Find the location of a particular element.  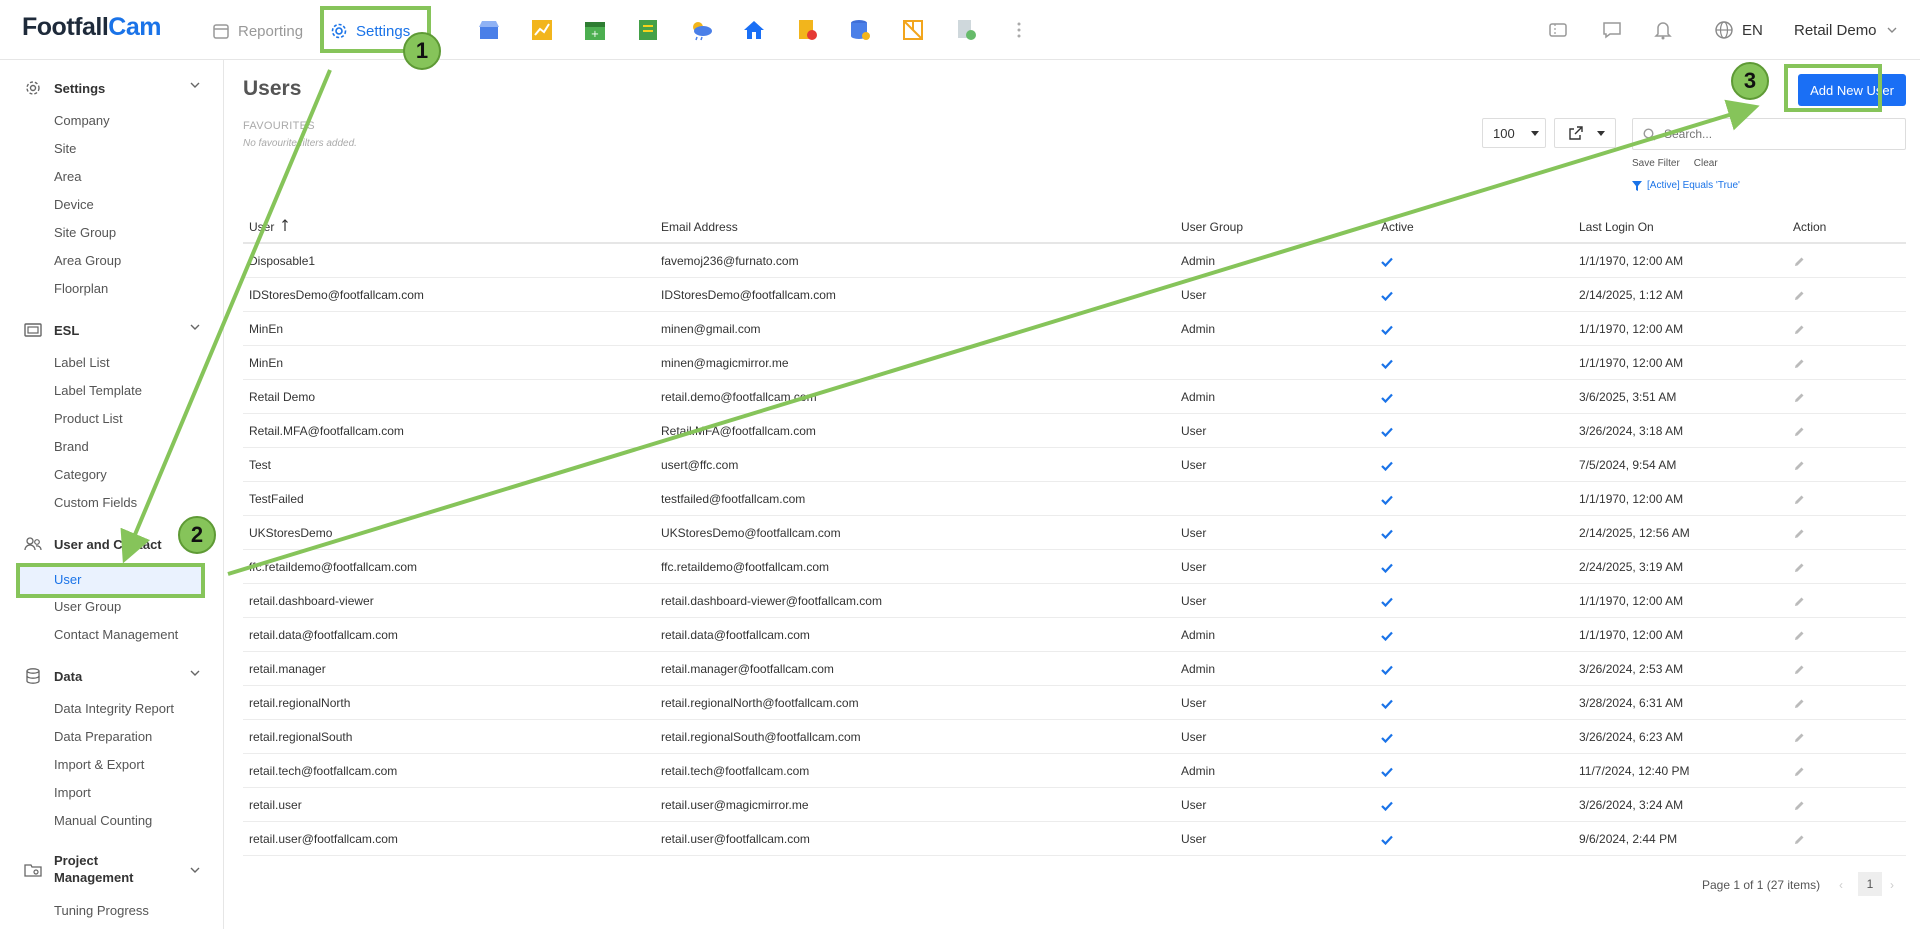

layout-icon is located at coordinates (913, 30).